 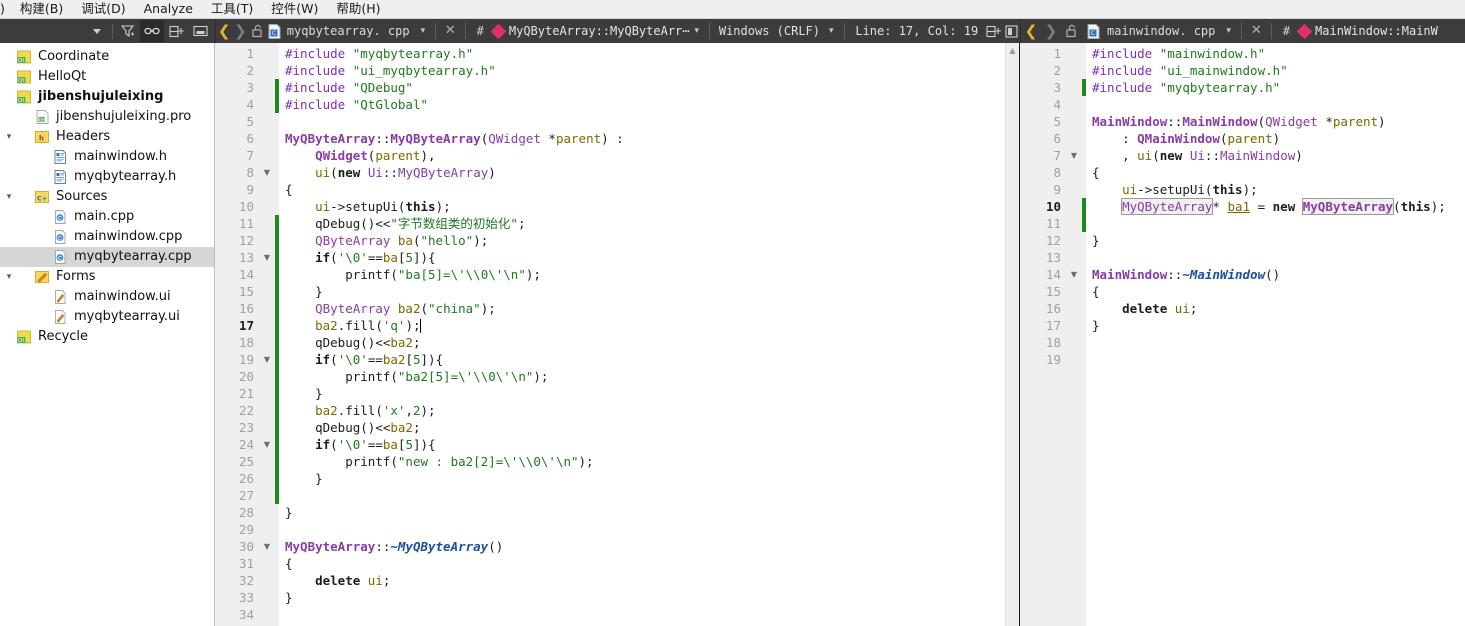 I want to click on view-dropdown-icon, so click(x=97, y=31).